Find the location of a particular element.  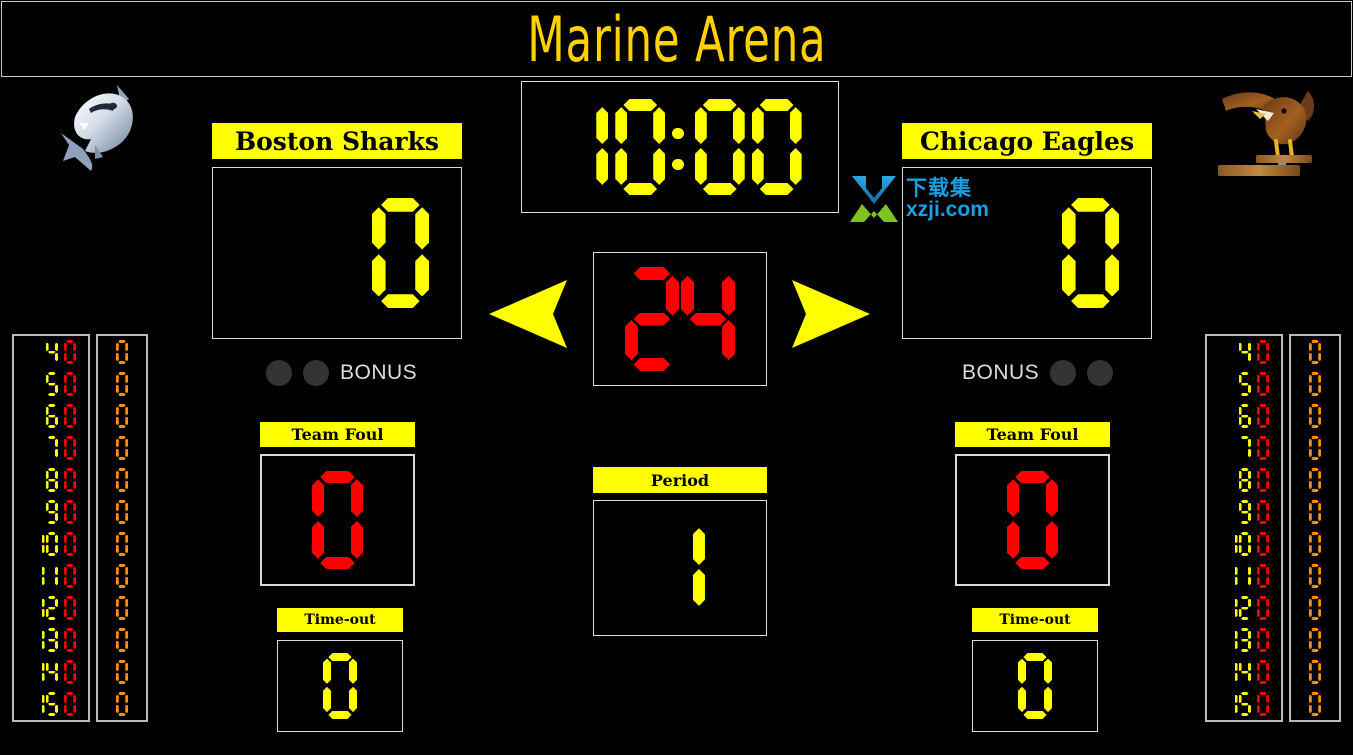

home-player-points-panel is located at coordinates (122, 528).